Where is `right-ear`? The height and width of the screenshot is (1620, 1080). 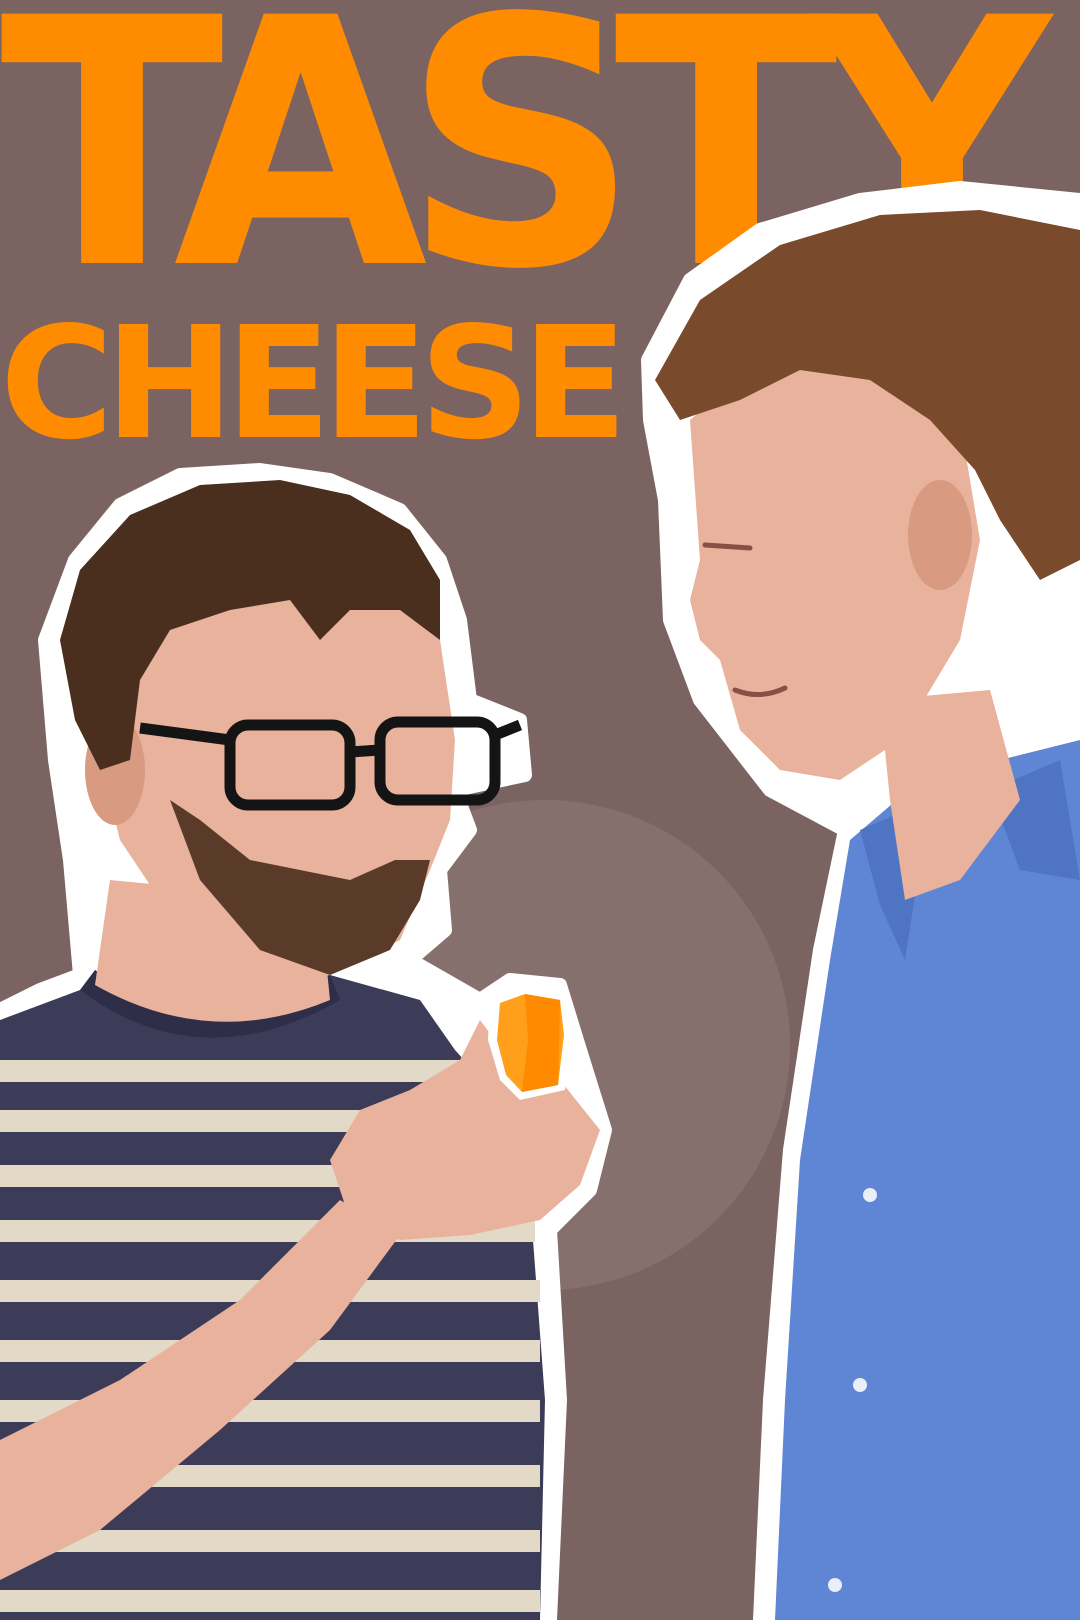 right-ear is located at coordinates (940, 535).